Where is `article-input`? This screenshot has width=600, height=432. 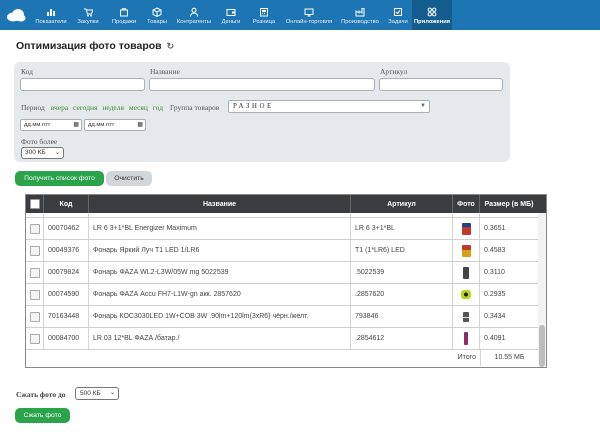
article-input is located at coordinates (441, 84).